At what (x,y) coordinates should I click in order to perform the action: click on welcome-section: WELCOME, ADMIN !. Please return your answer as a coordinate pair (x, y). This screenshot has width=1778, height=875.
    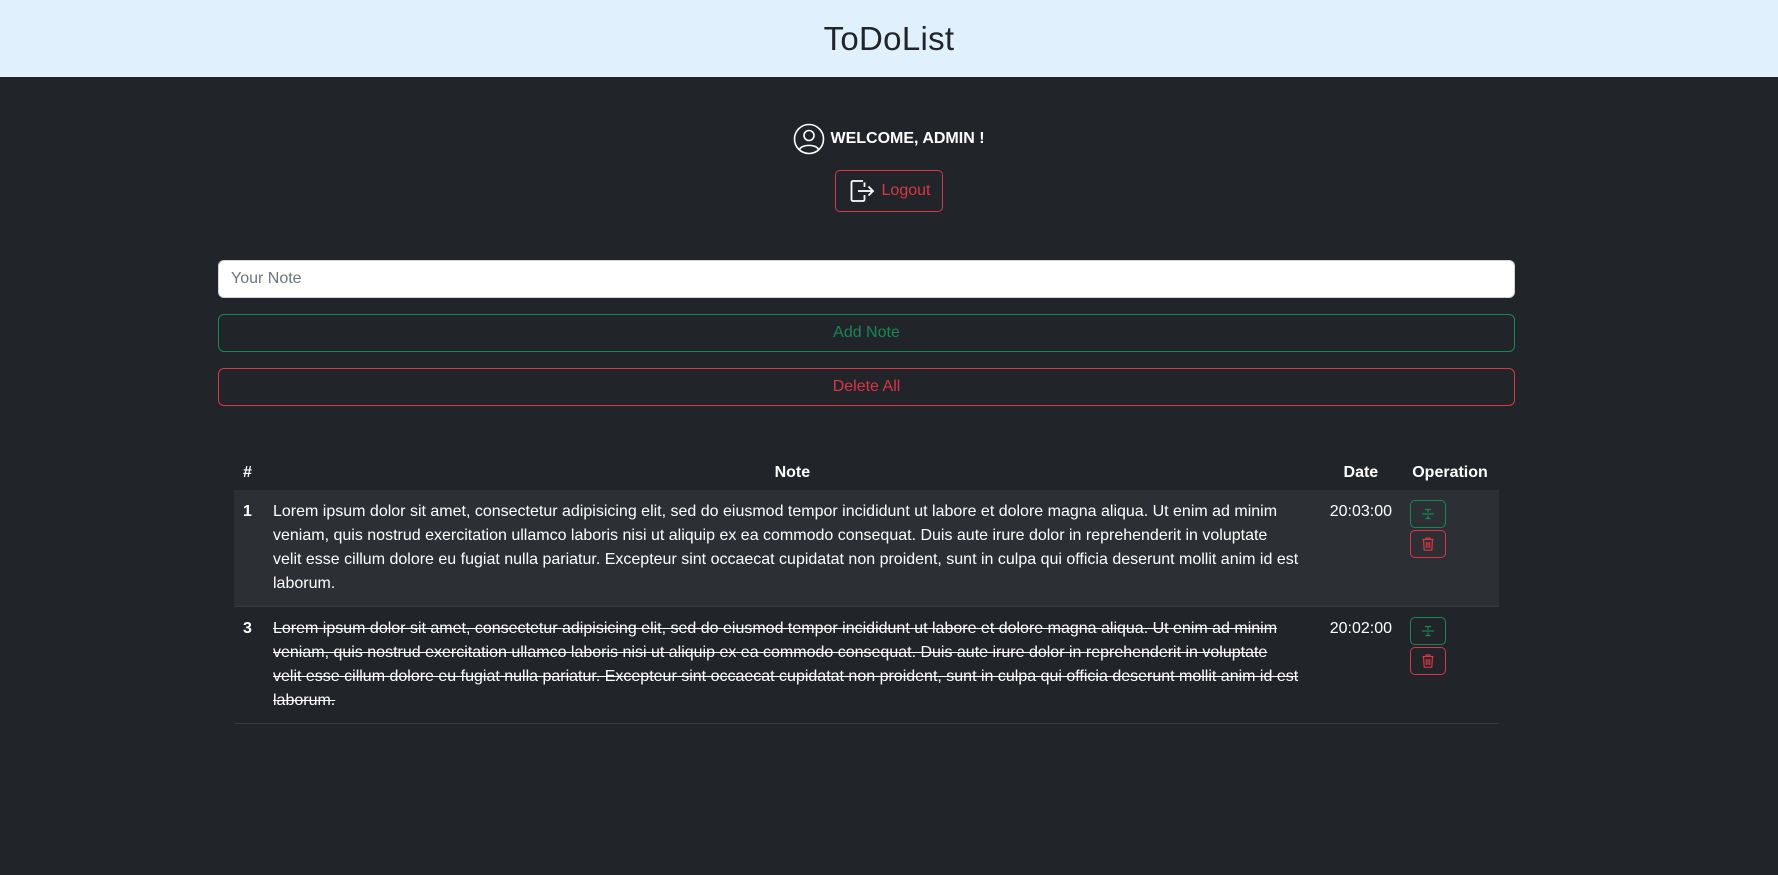
    Looking at the image, I should click on (889, 139).